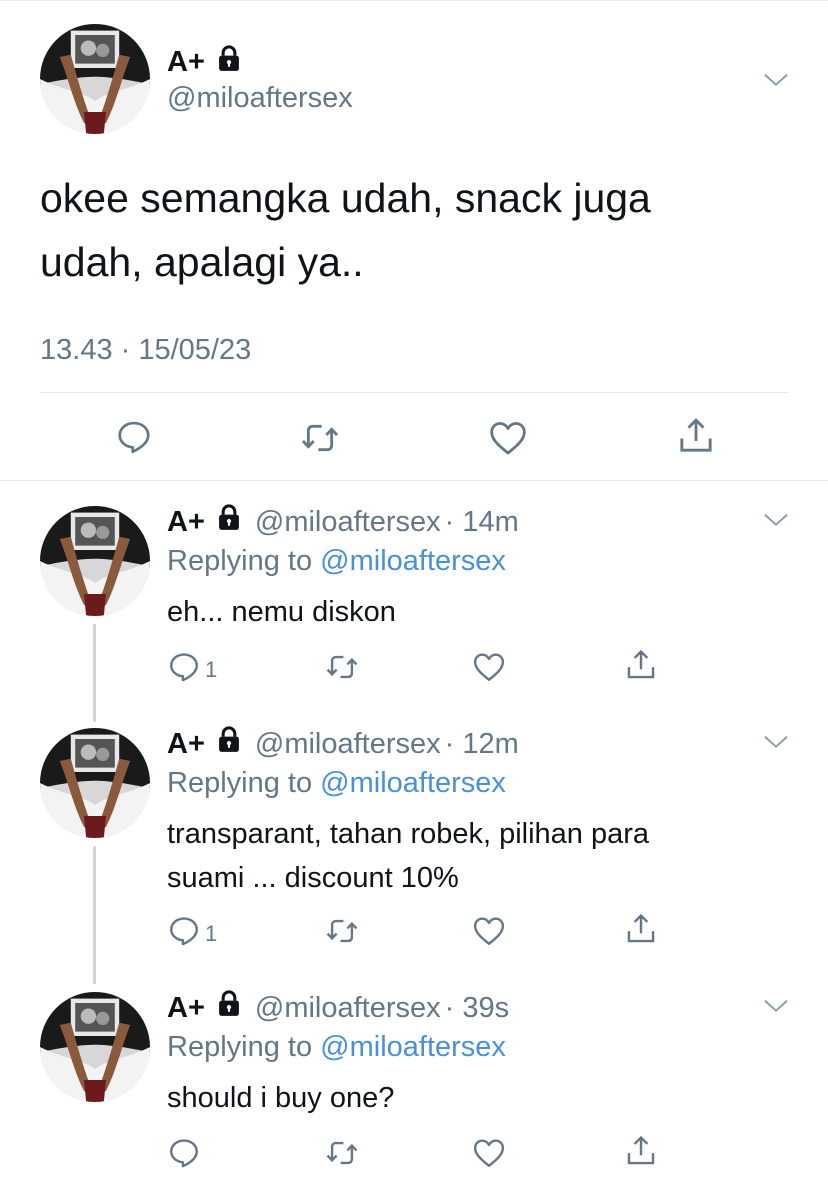 The width and height of the screenshot is (828, 1190). What do you see at coordinates (477, 1008) in the screenshot?
I see `reply-time: · 39s` at bounding box center [477, 1008].